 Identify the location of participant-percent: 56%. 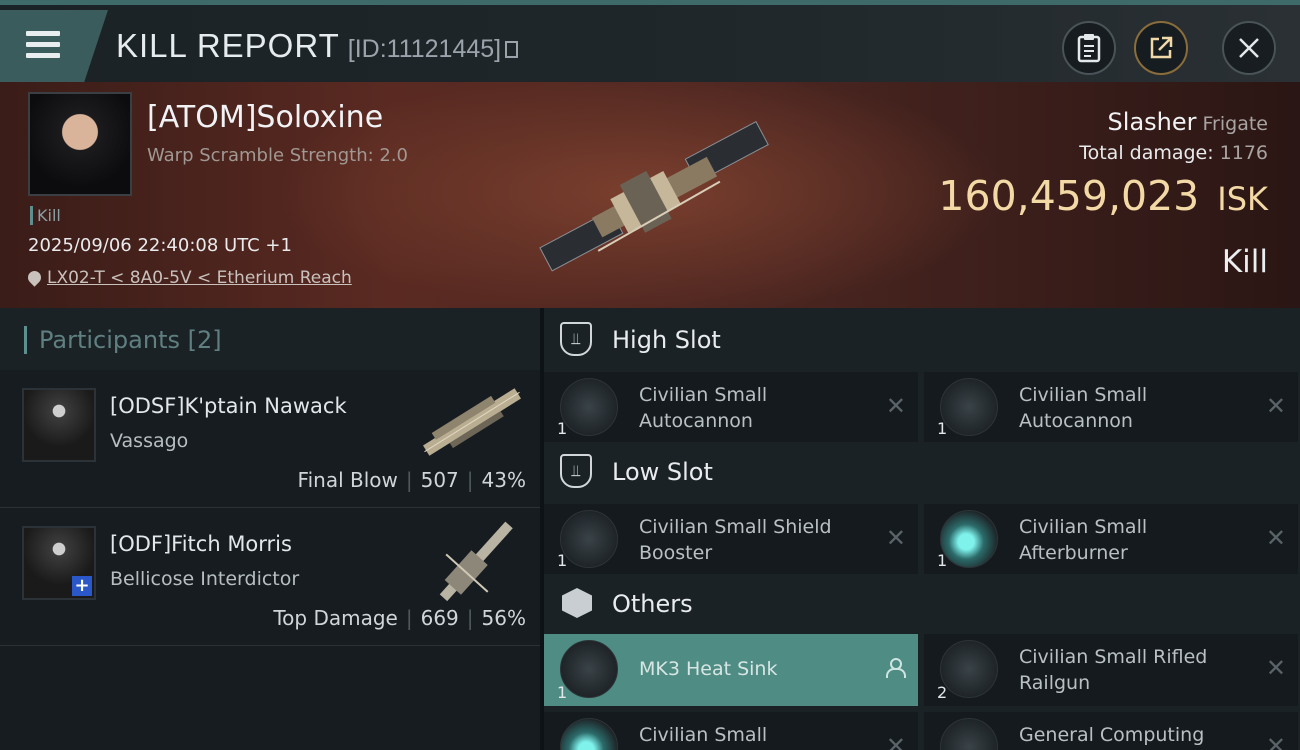
(503, 618).